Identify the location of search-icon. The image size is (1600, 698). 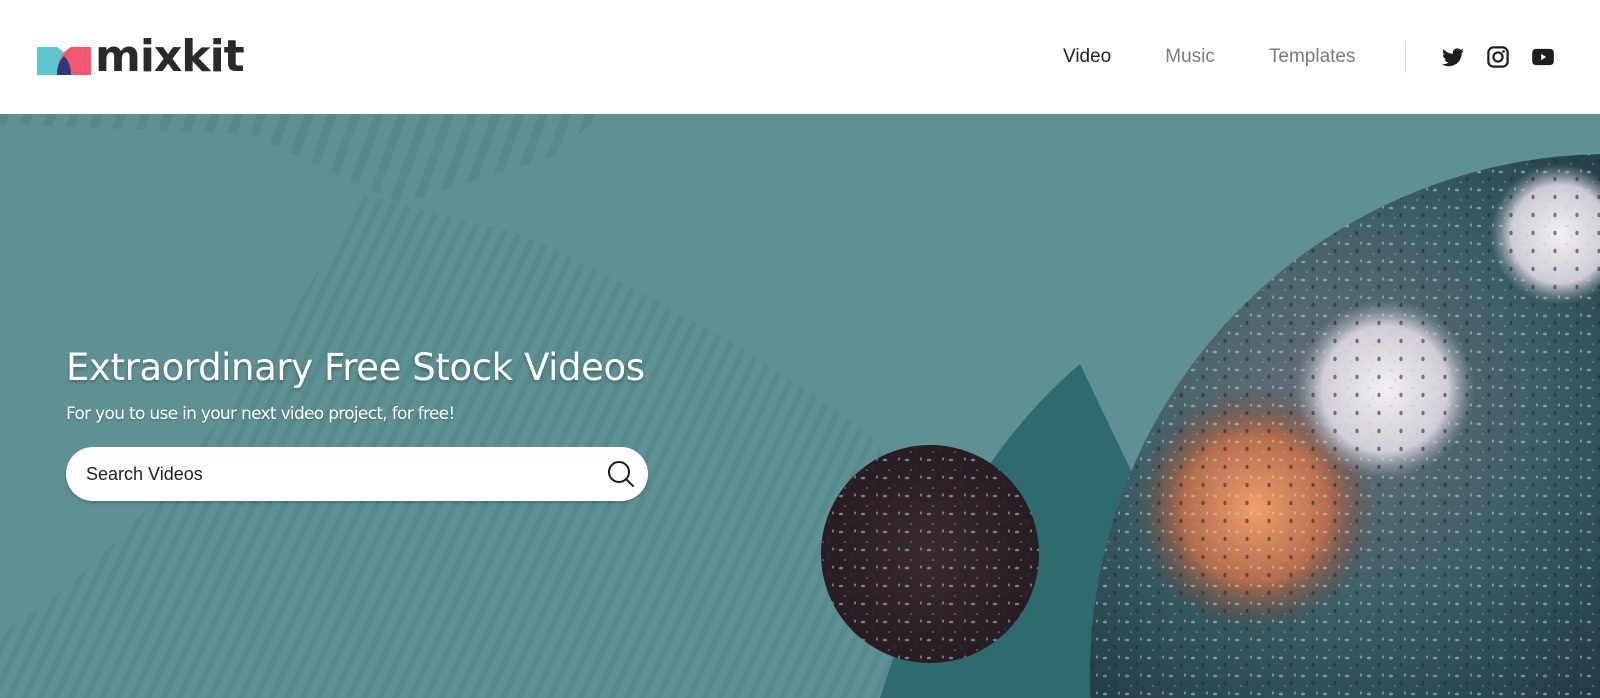
(621, 474).